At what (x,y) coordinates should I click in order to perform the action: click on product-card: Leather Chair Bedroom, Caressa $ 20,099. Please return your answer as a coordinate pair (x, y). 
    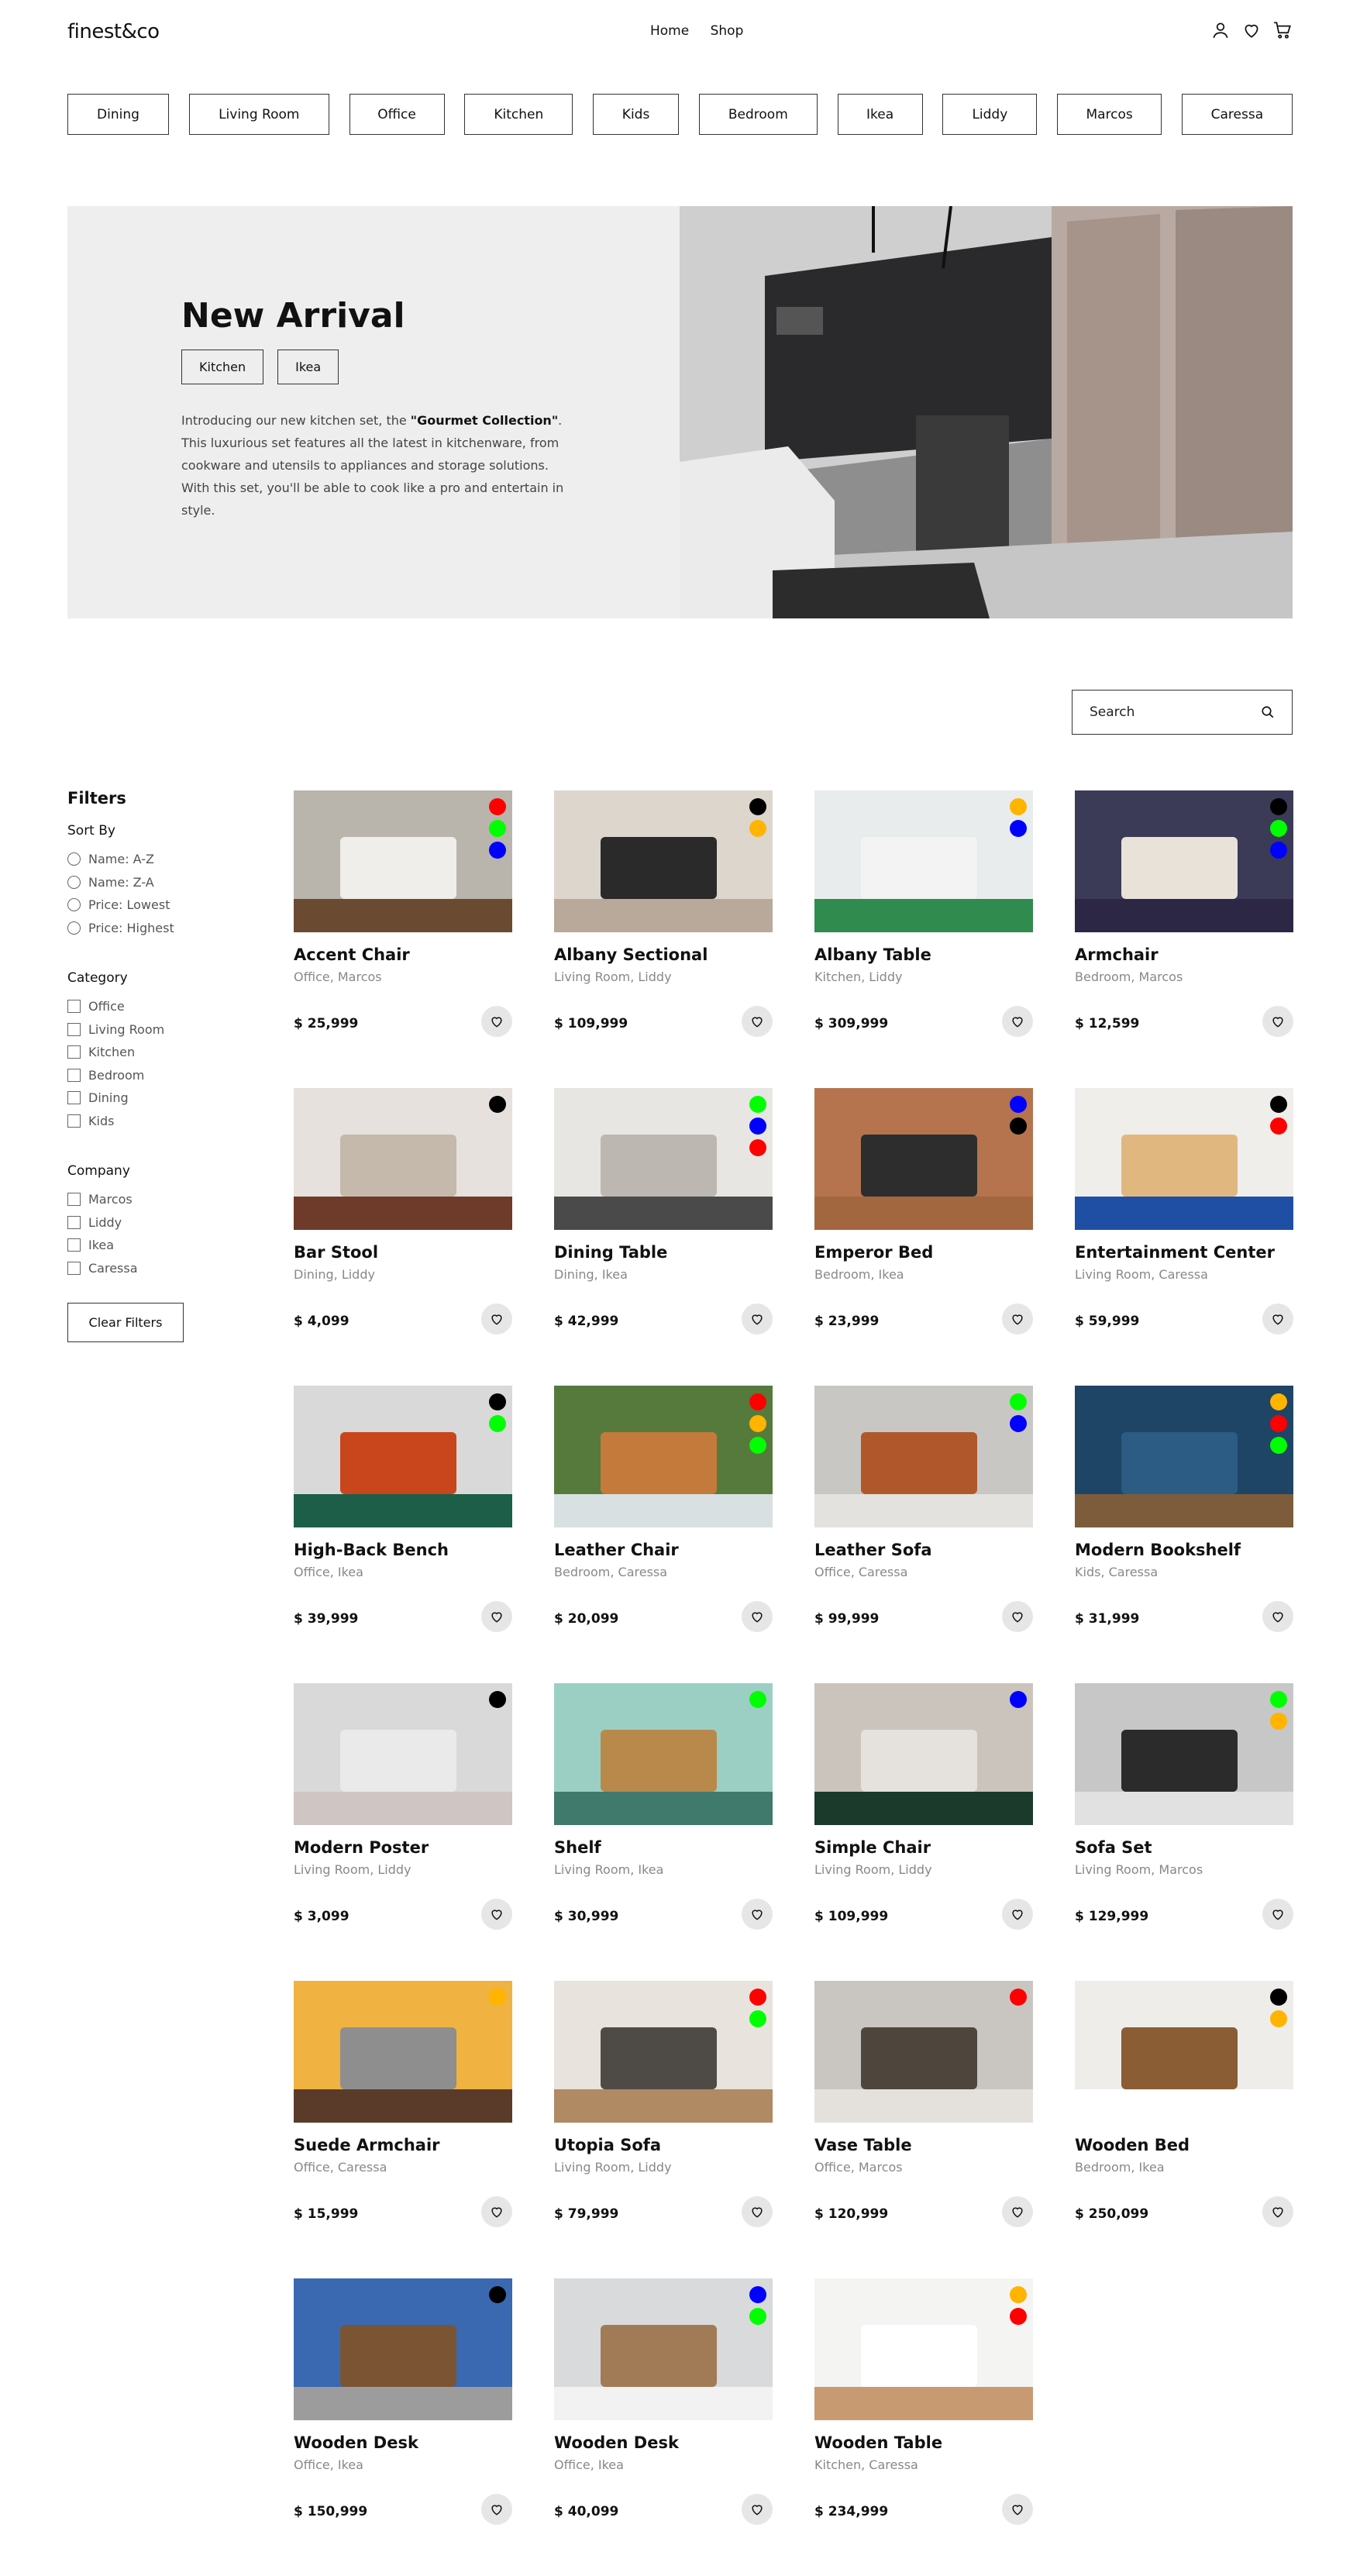
    Looking at the image, I should click on (663, 1513).